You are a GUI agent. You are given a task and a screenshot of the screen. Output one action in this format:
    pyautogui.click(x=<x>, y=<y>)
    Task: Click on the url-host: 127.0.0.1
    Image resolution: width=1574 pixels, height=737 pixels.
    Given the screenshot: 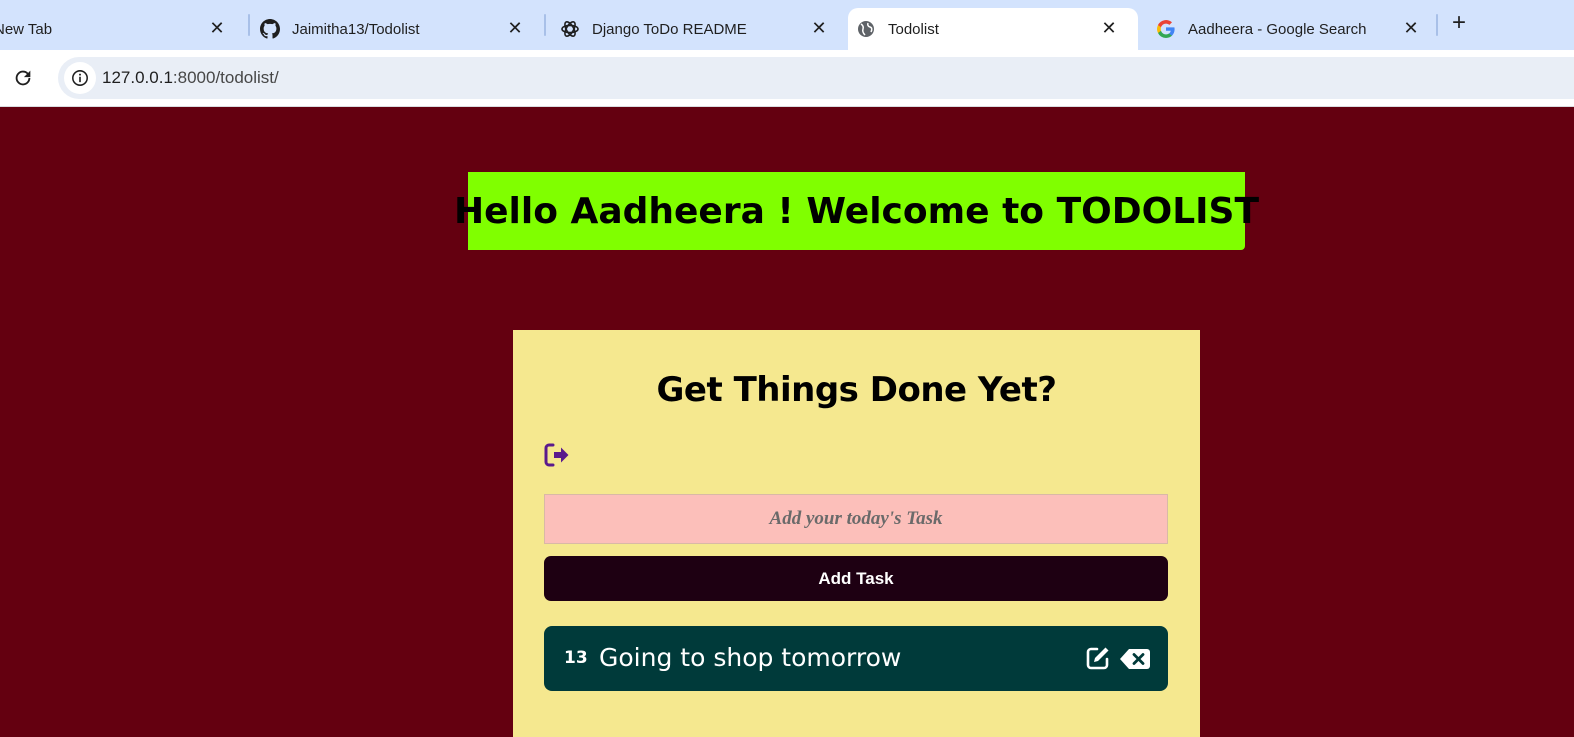 What is the action you would take?
    pyautogui.click(x=137, y=77)
    